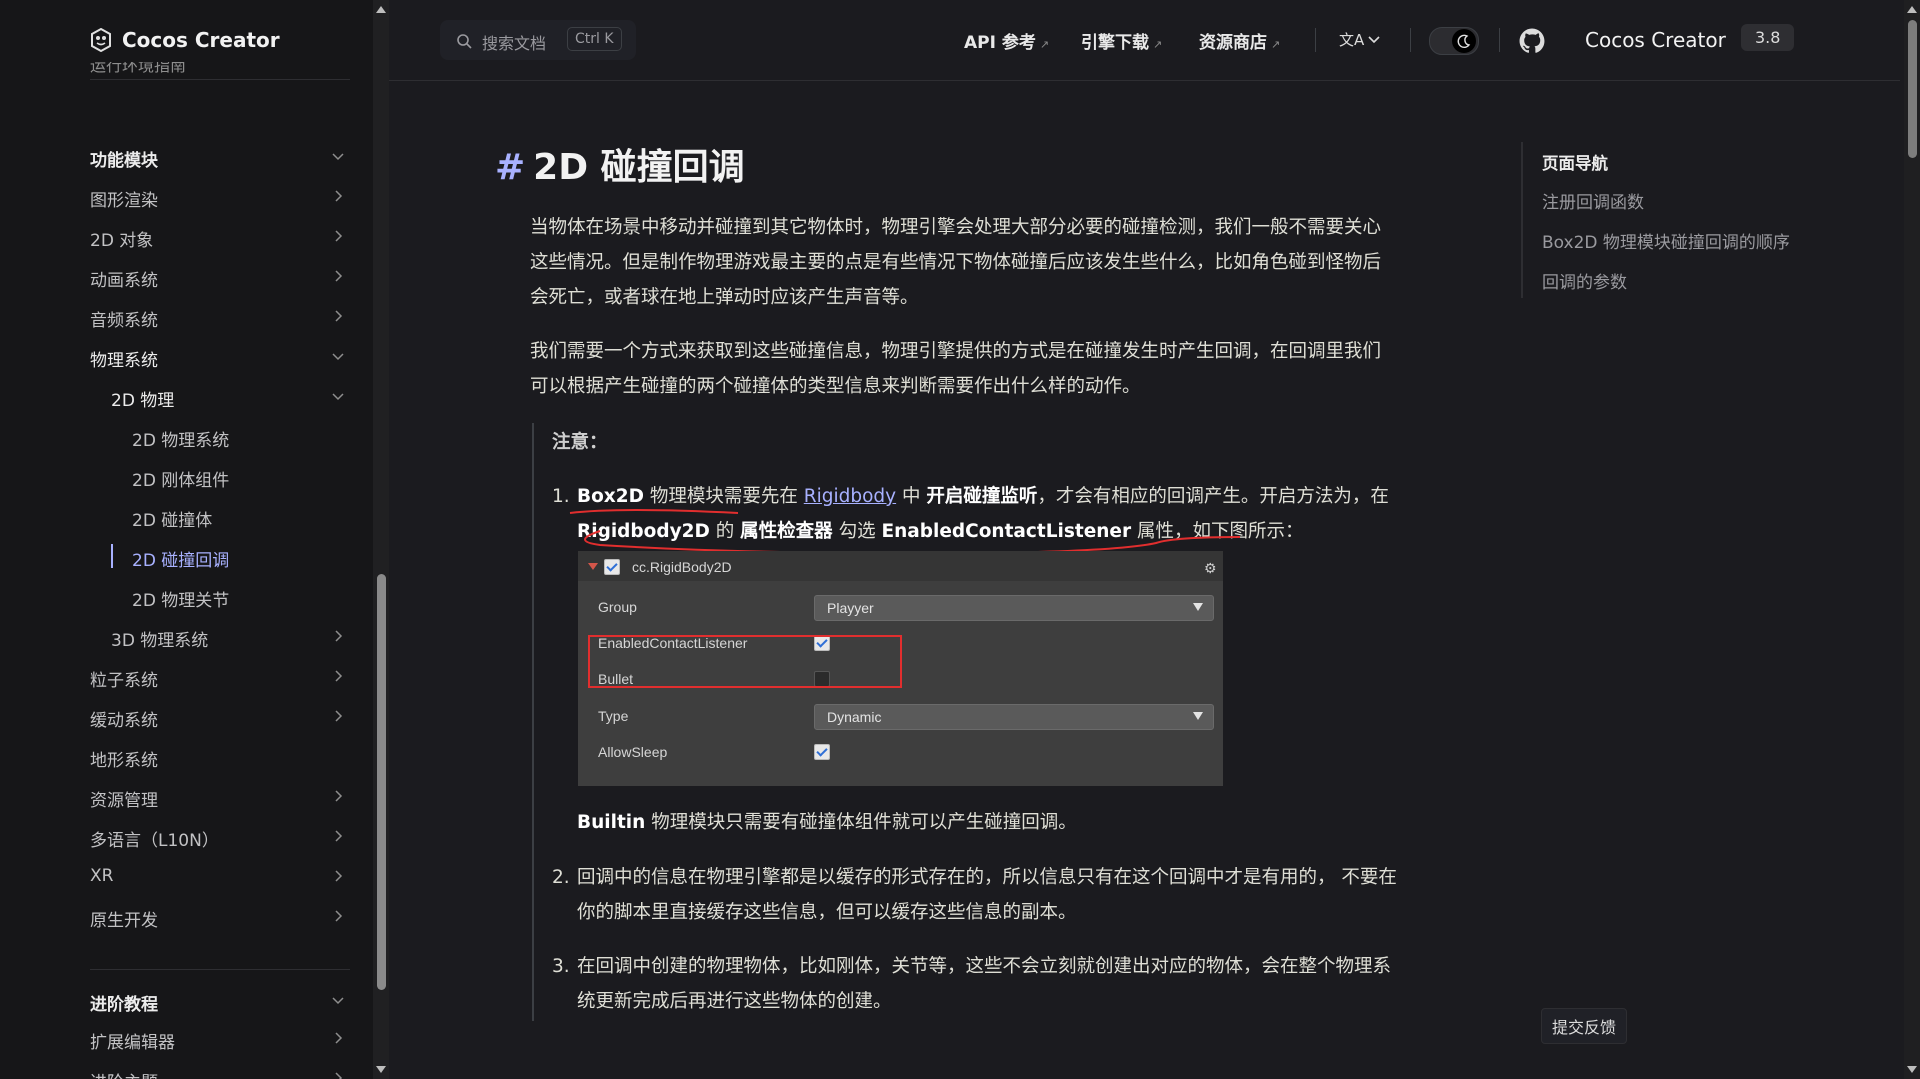 This screenshot has width=1920, height=1079. I want to click on sidebar-item: 原生开发, so click(180, 916).